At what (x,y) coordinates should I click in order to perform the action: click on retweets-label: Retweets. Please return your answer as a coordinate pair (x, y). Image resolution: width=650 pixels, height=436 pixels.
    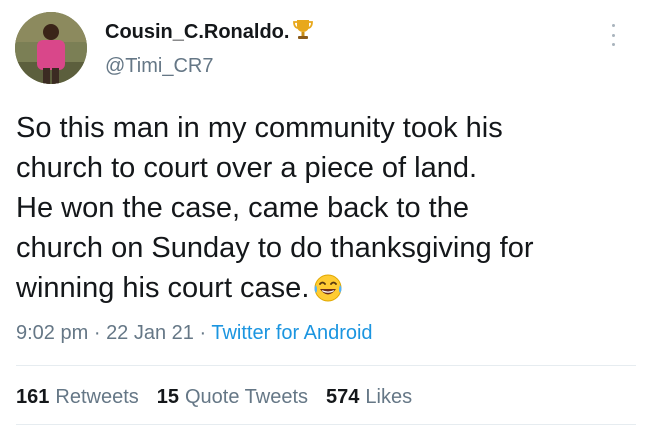
    Looking at the image, I should click on (97, 397).